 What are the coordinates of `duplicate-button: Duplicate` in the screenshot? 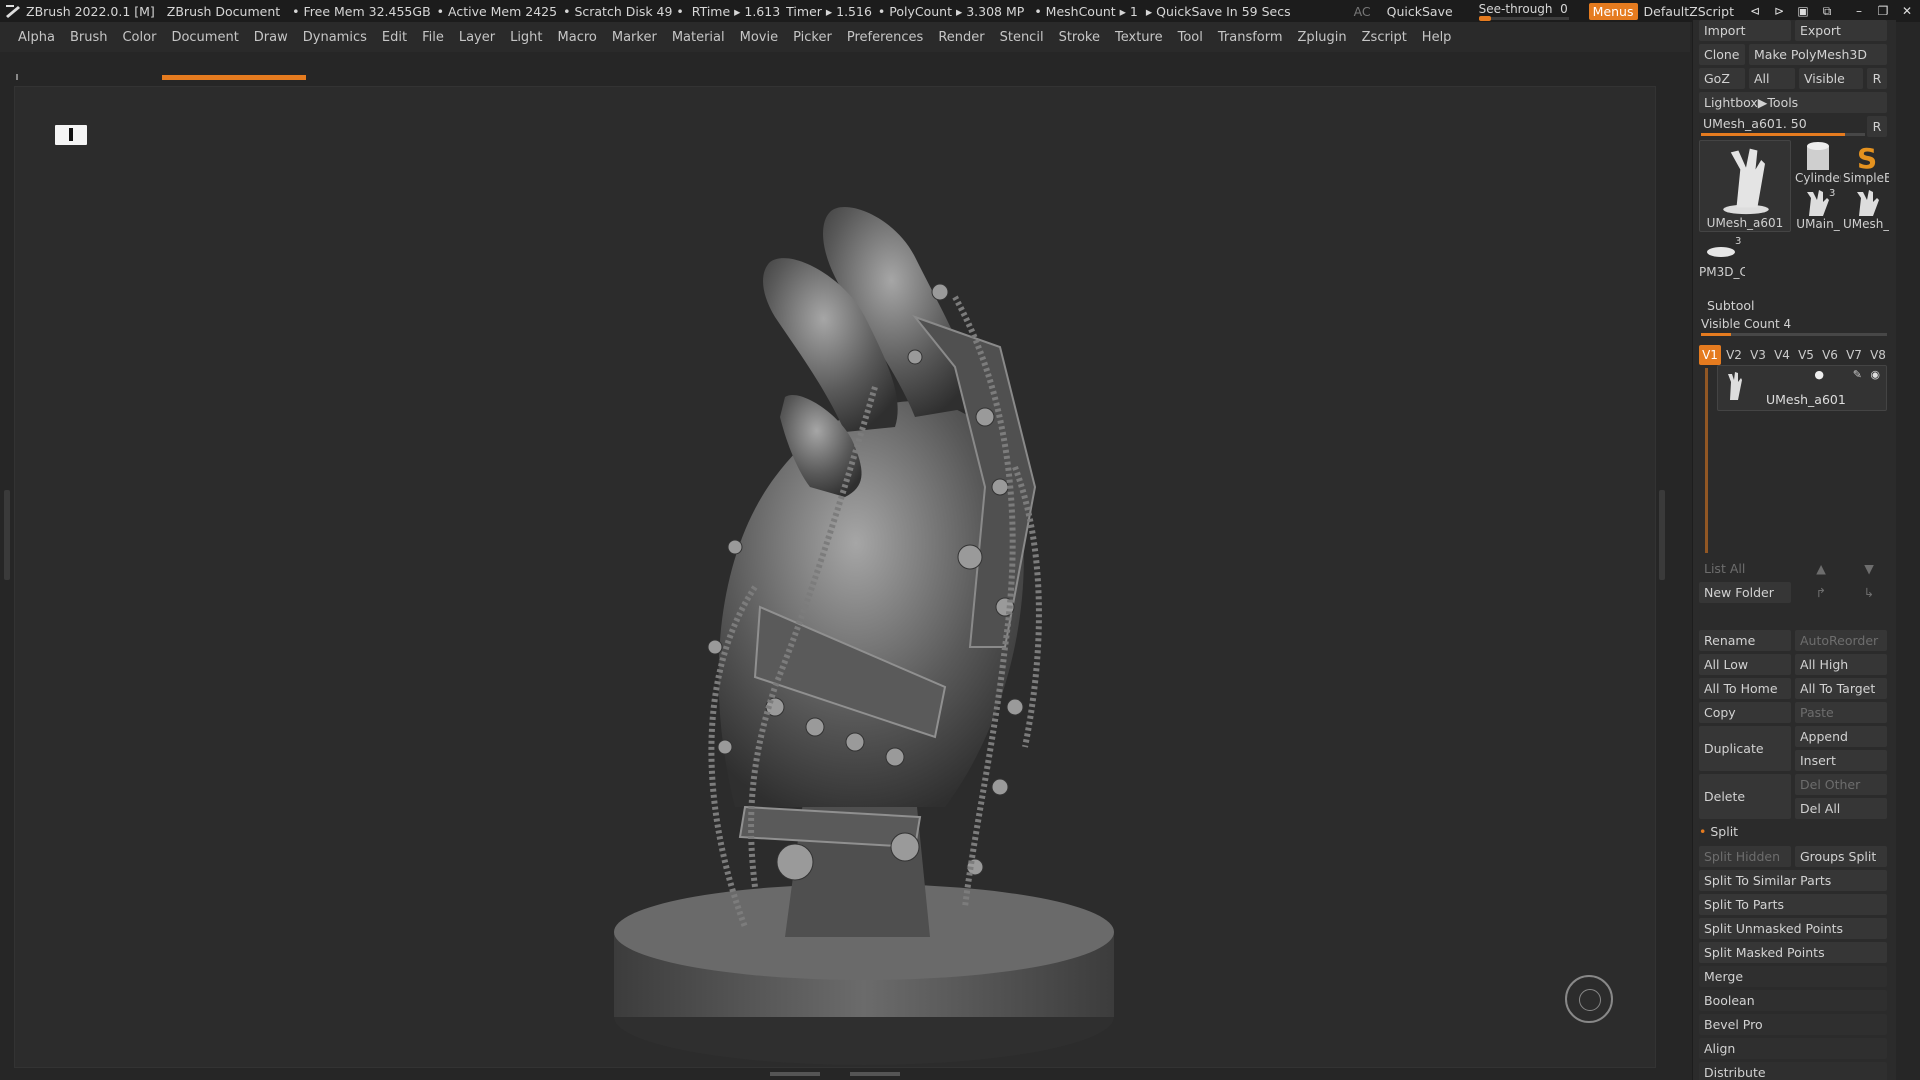 It's located at (1745, 748).